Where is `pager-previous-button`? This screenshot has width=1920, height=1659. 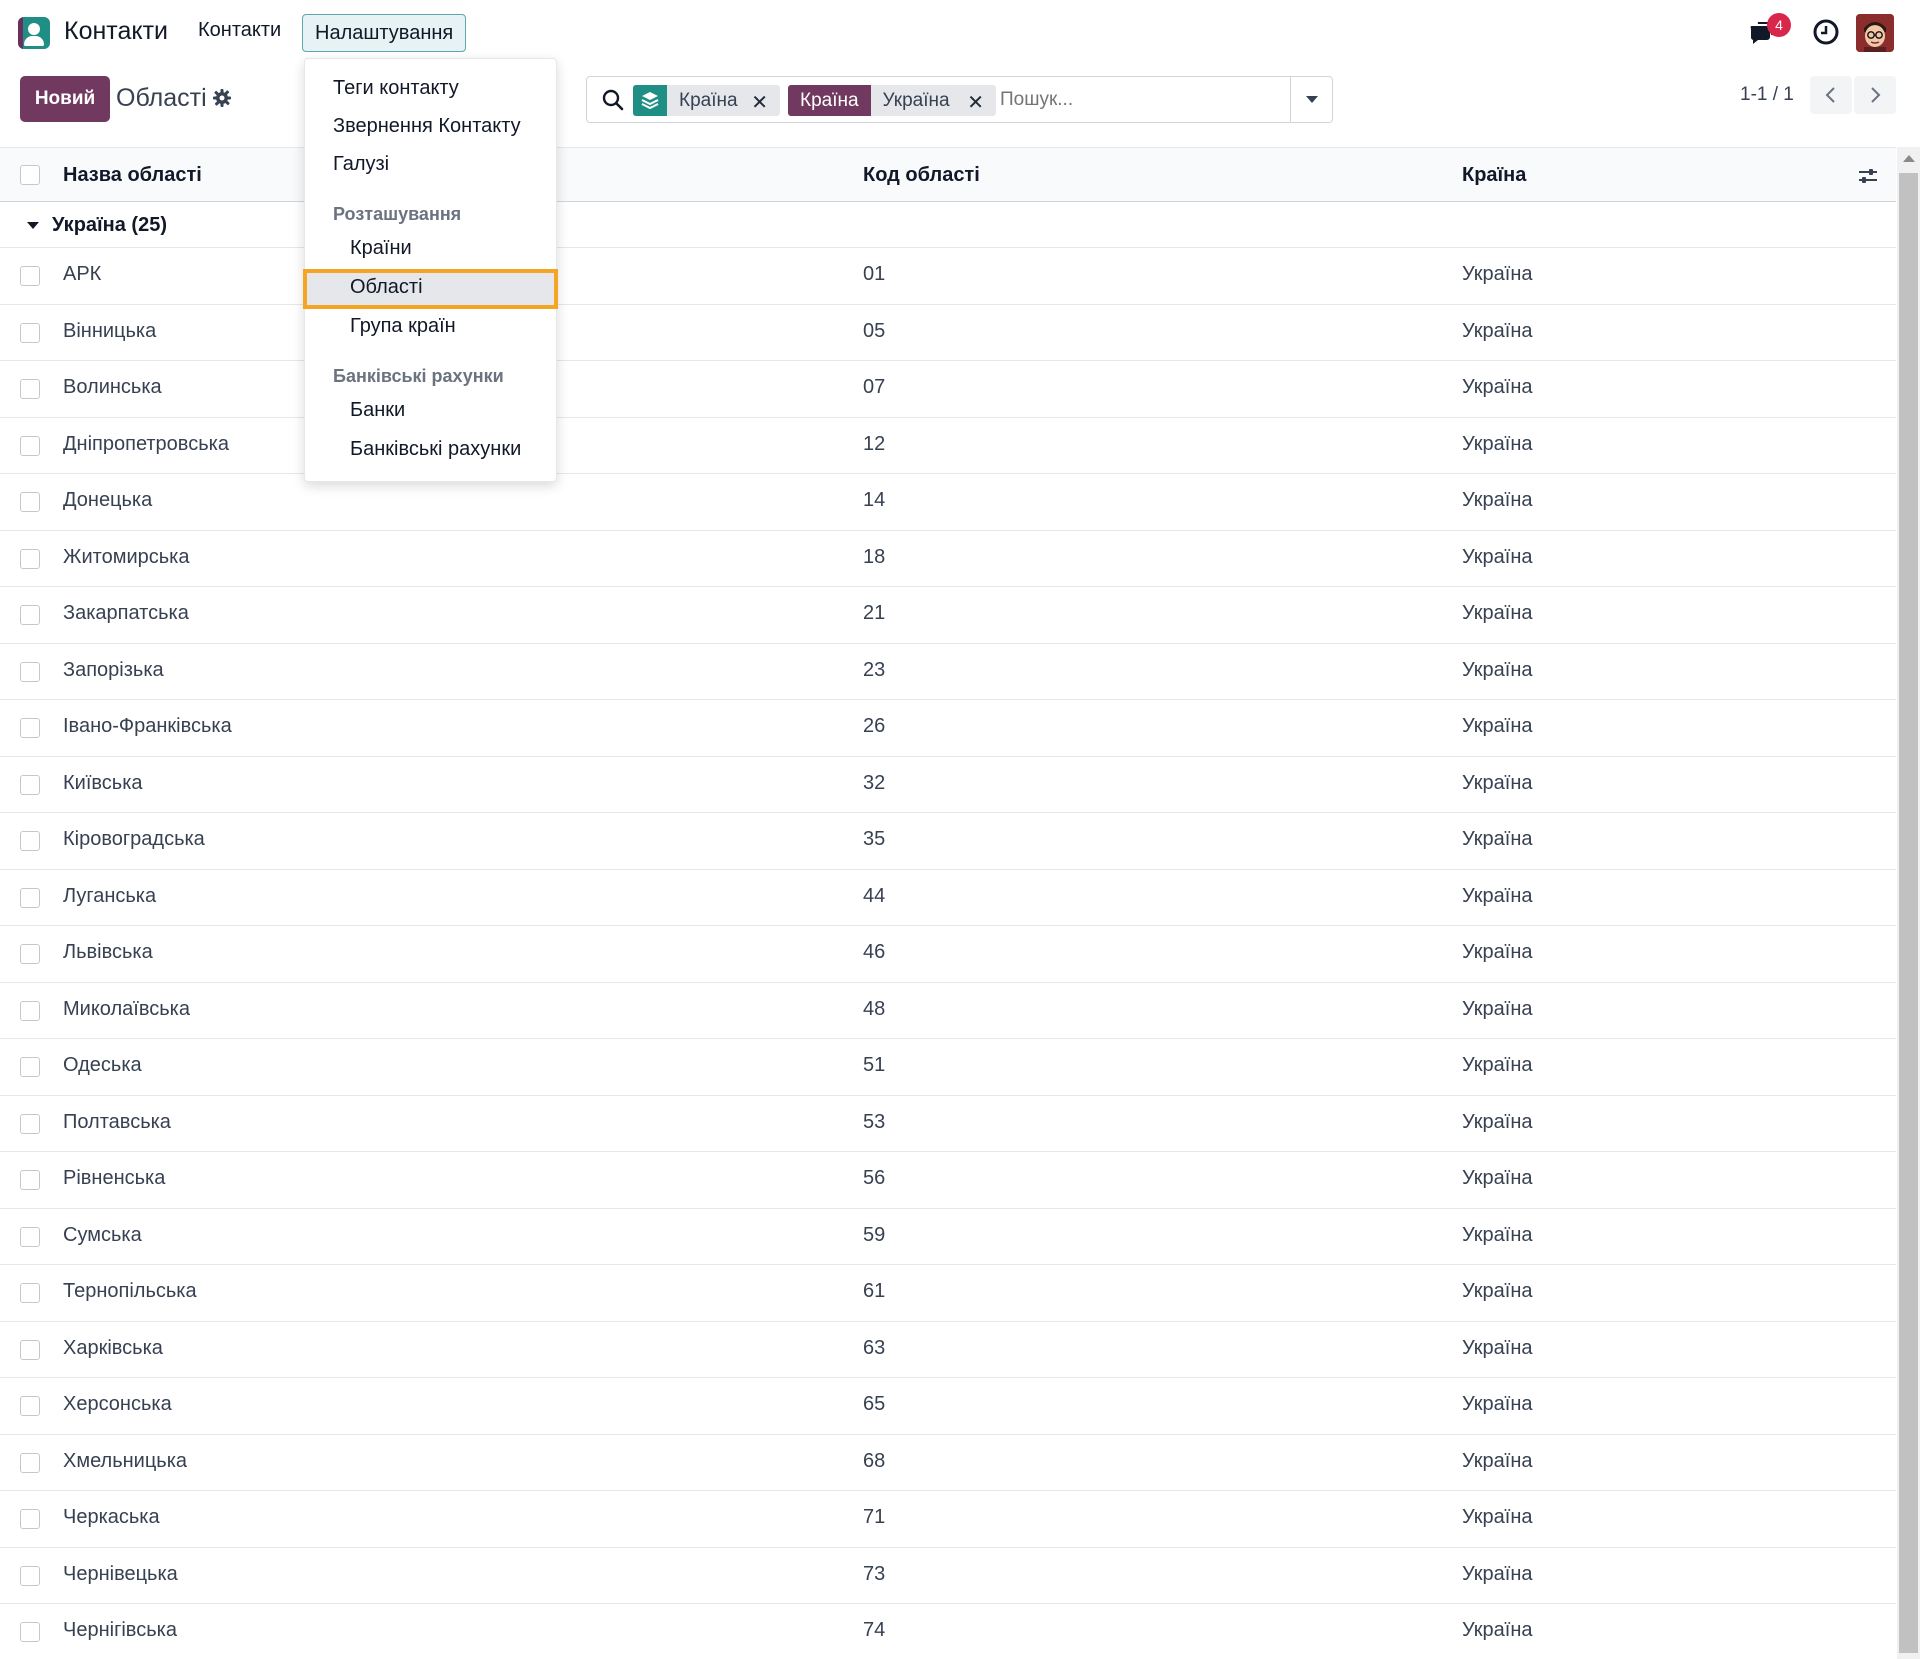 pager-previous-button is located at coordinates (1831, 95).